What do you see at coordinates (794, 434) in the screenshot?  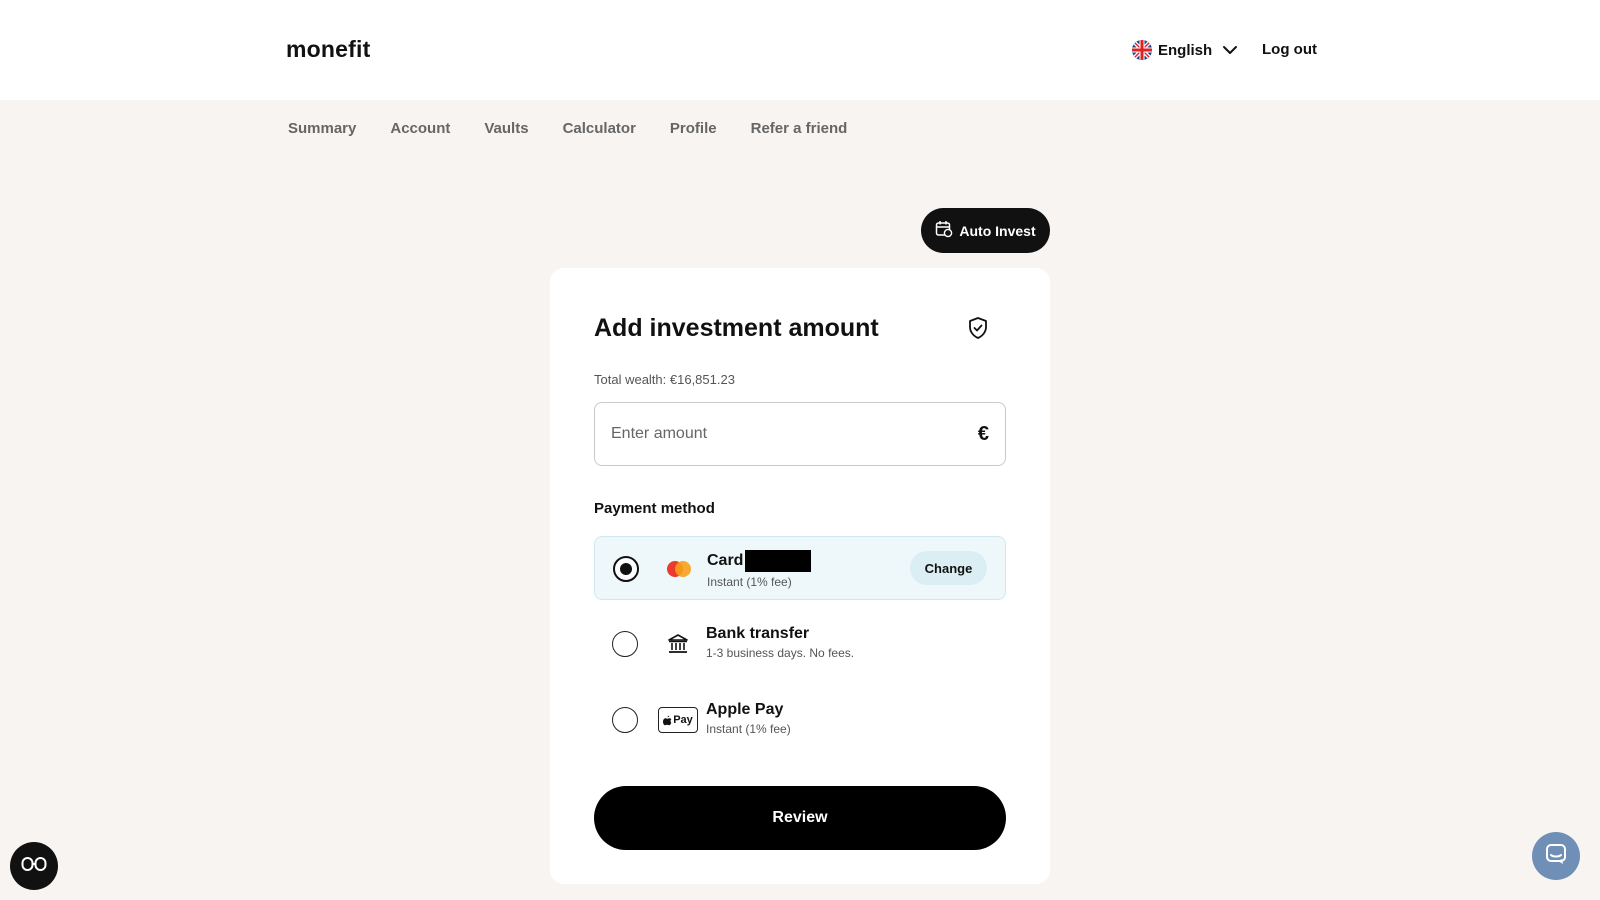 I see `amount-input` at bounding box center [794, 434].